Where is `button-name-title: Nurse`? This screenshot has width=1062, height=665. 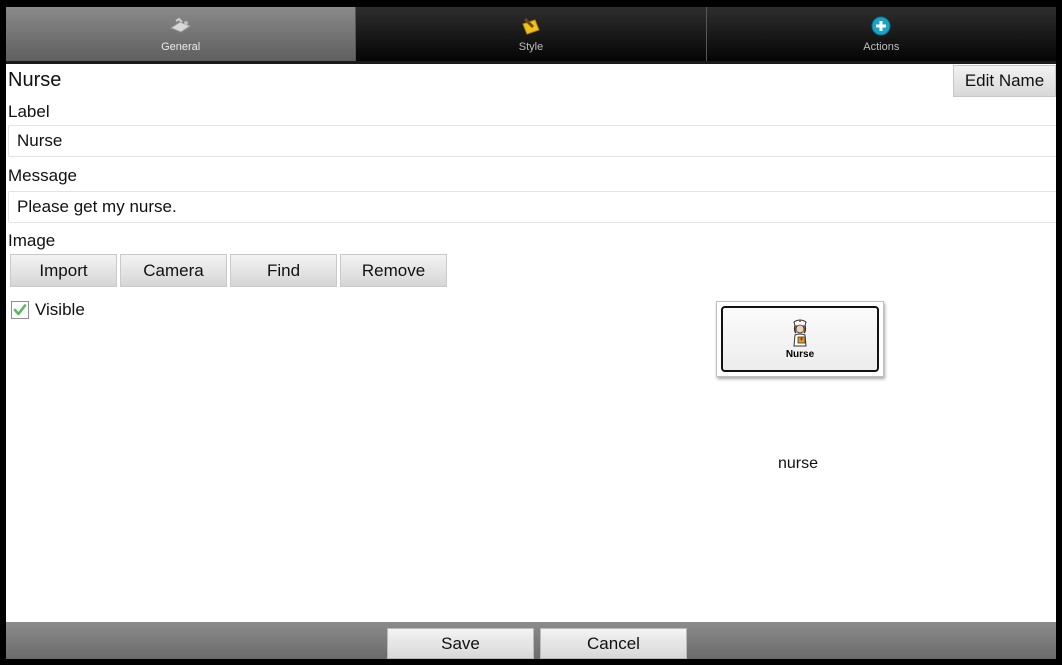
button-name-title: Nurse is located at coordinates (35, 80).